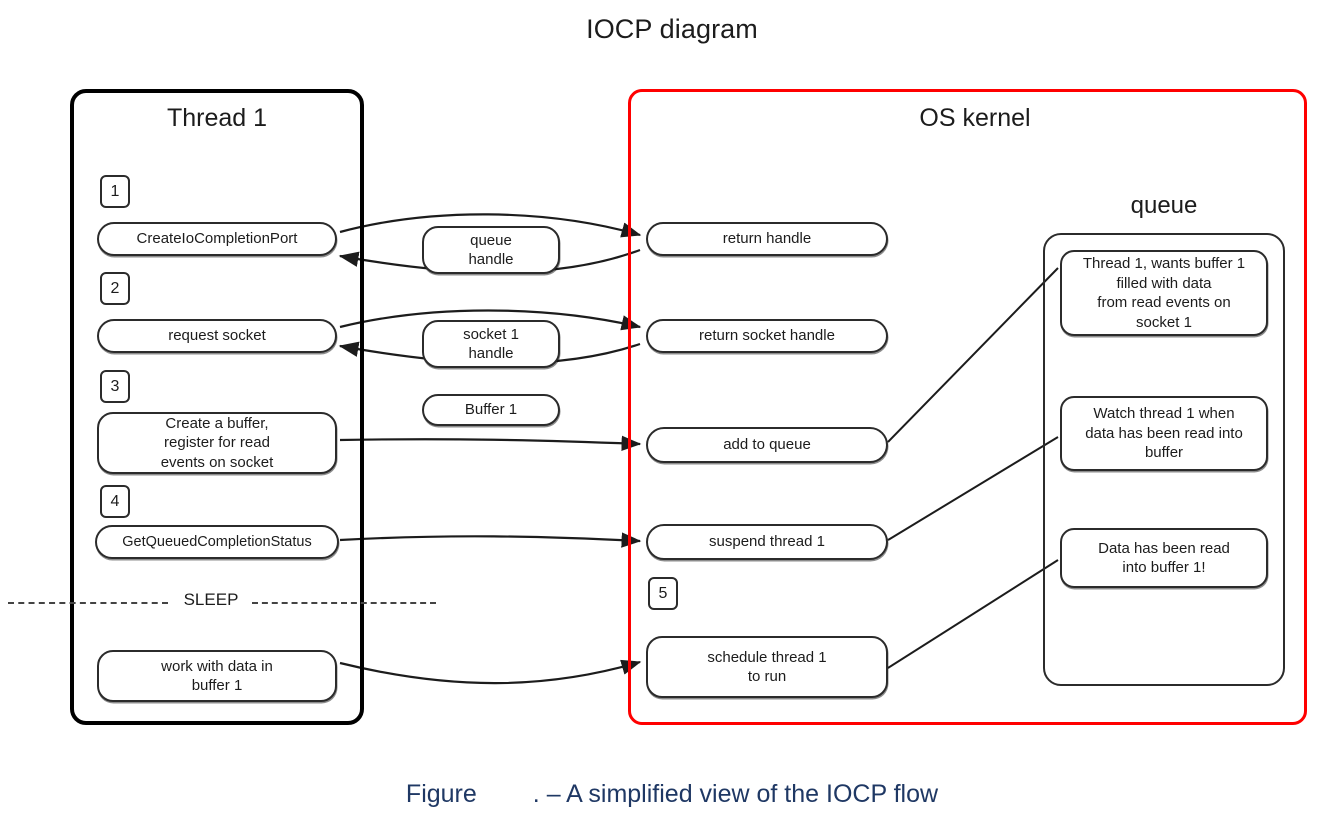 This screenshot has height=838, width=1344. I want to click on page-title: IOCP diagram, so click(672, 29).